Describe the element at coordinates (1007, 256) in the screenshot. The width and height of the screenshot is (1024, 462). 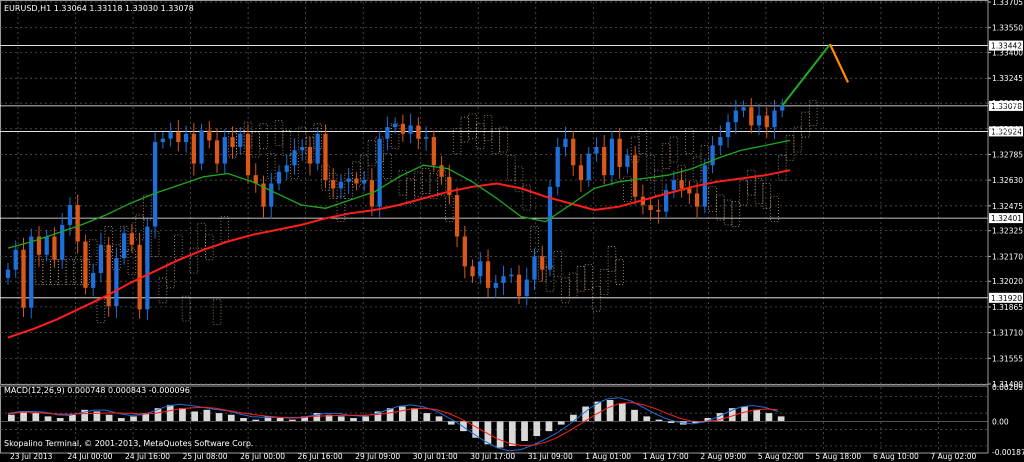
I see `y-tick-label: 1.32170` at that location.